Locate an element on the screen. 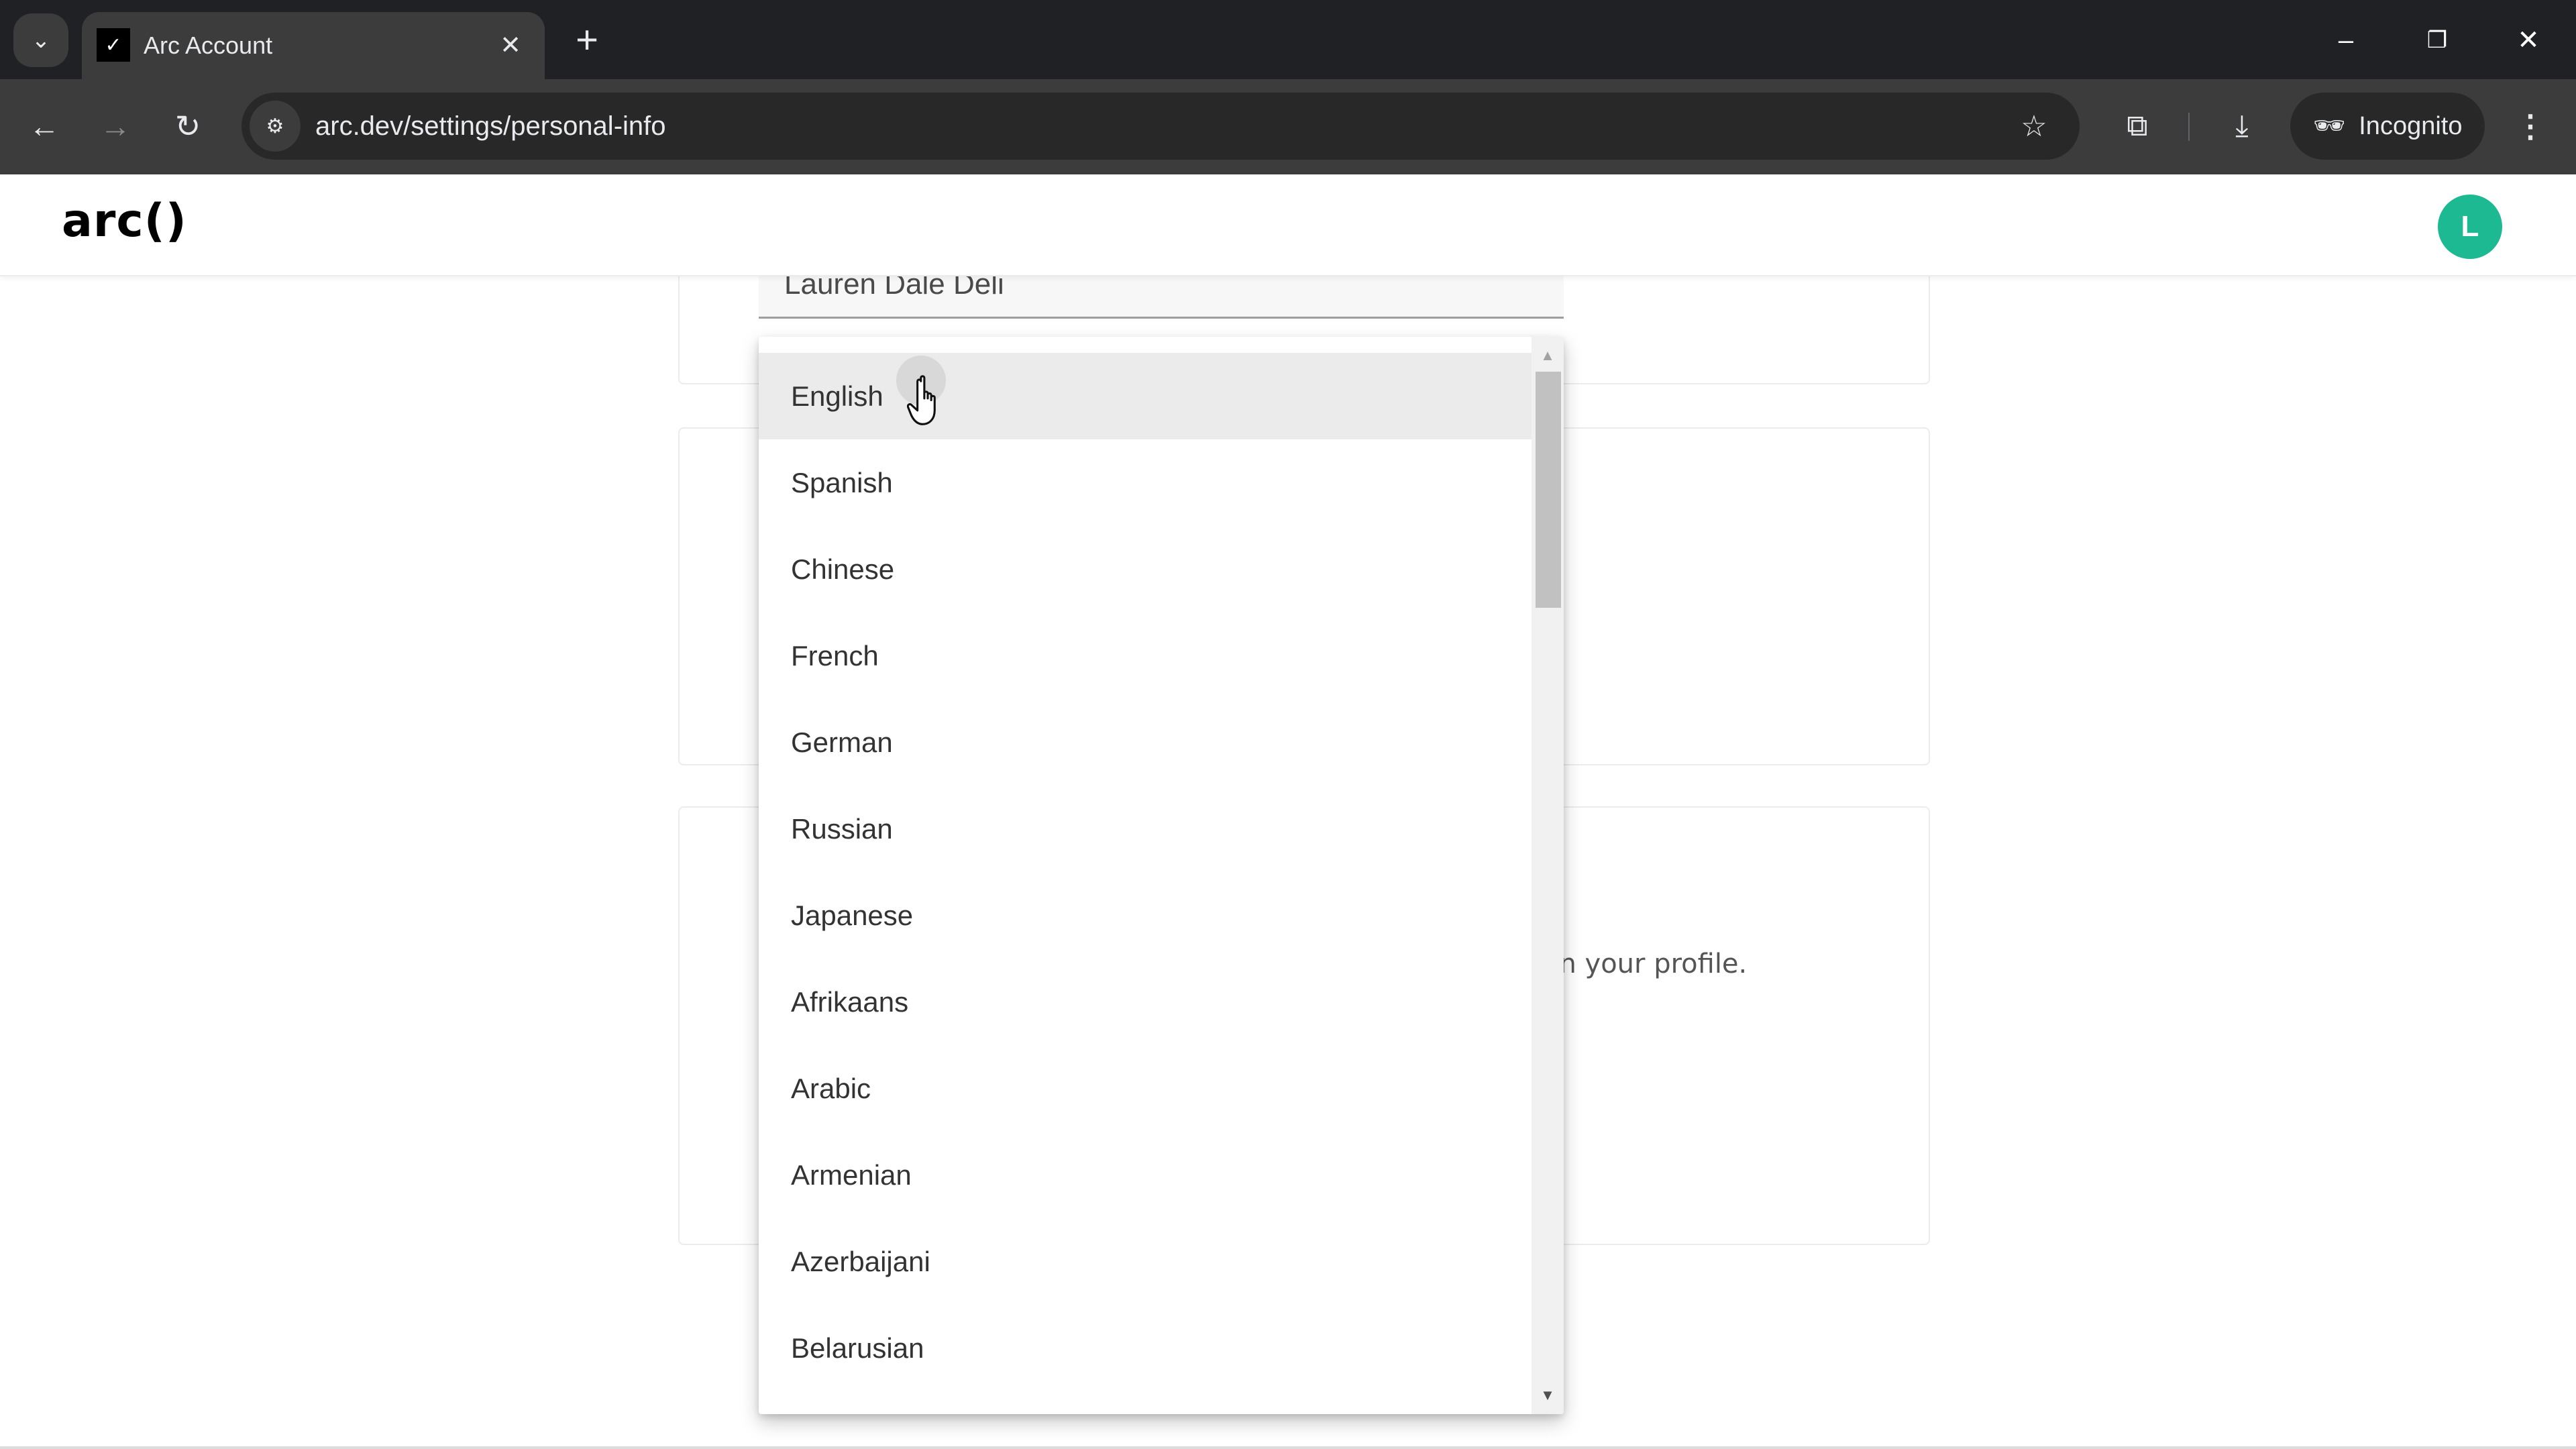  hand-pointer-cursor-icon is located at coordinates (921, 400).